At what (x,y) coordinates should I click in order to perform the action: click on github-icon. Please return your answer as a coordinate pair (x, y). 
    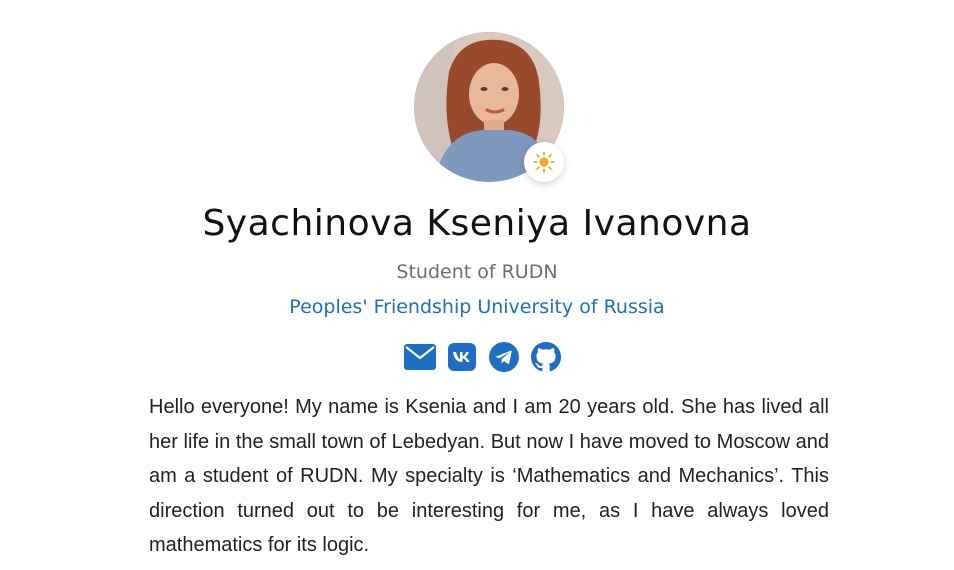
    Looking at the image, I should click on (546, 357).